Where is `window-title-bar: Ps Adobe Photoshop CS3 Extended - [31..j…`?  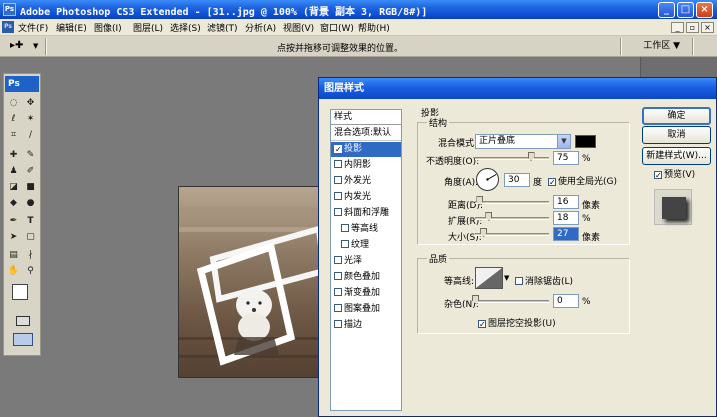 window-title-bar: Ps Adobe Photoshop CS3 Extended - [31..j… is located at coordinates (358, 9).